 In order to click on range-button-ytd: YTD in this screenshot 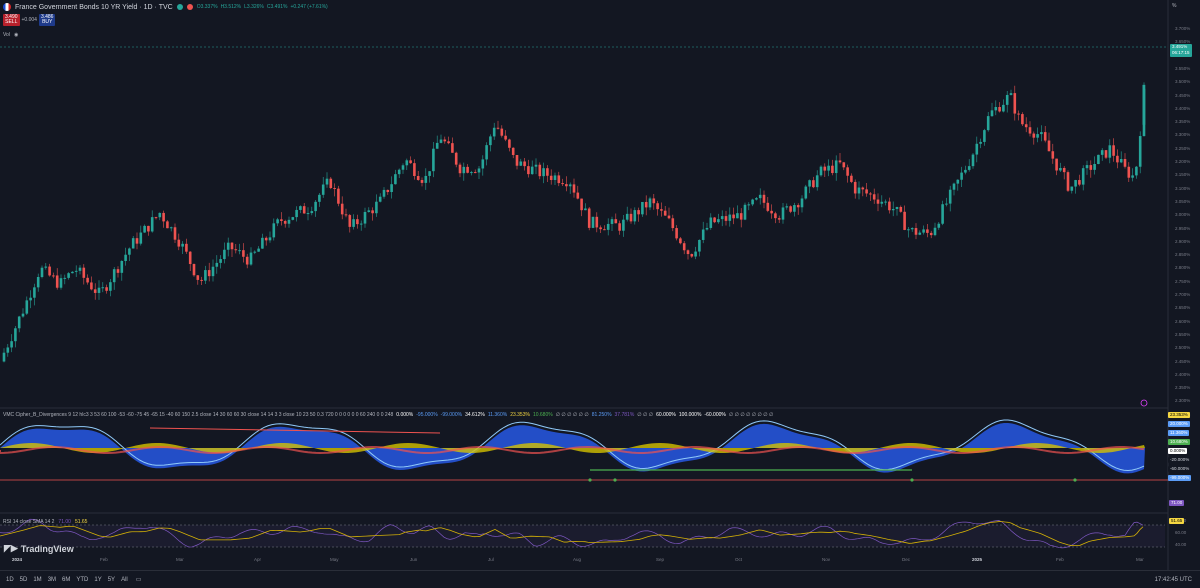, I will do `click(82, 580)`.